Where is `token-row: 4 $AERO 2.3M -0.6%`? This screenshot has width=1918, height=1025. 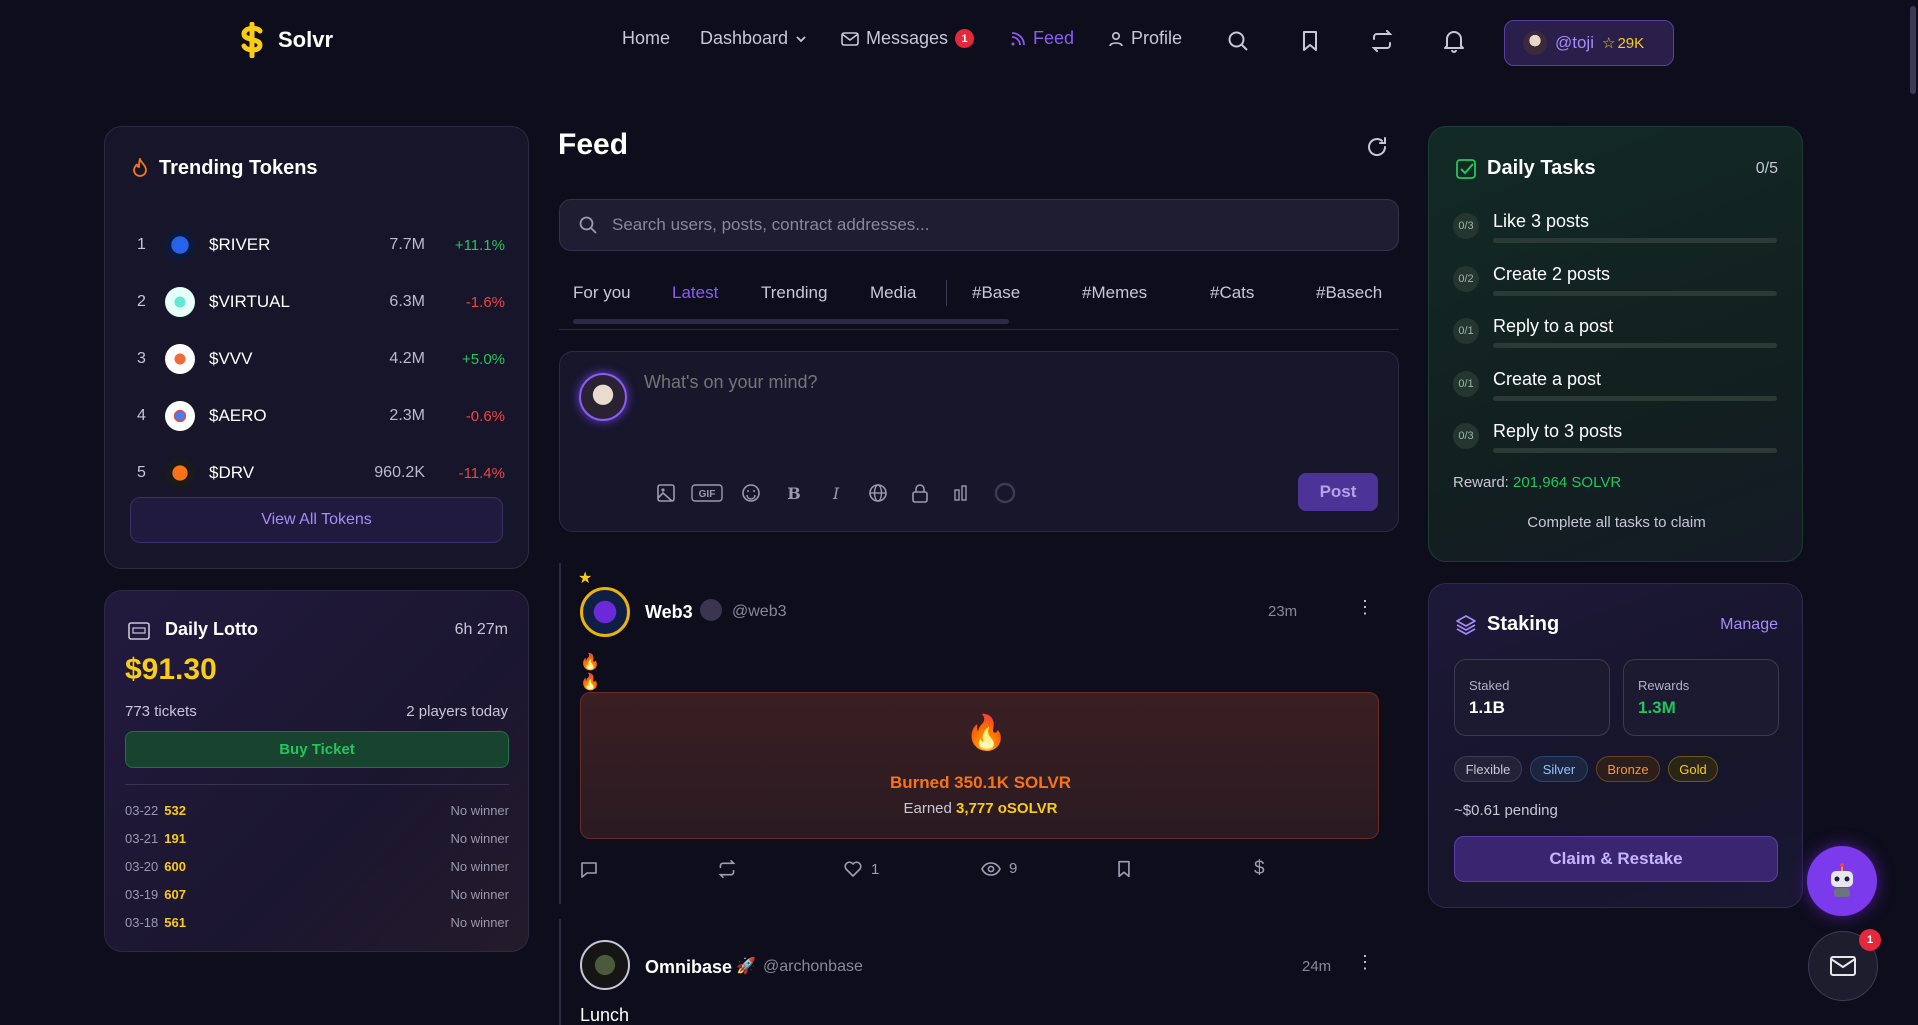 token-row: 4 $AERO 2.3M -0.6% is located at coordinates (317, 416).